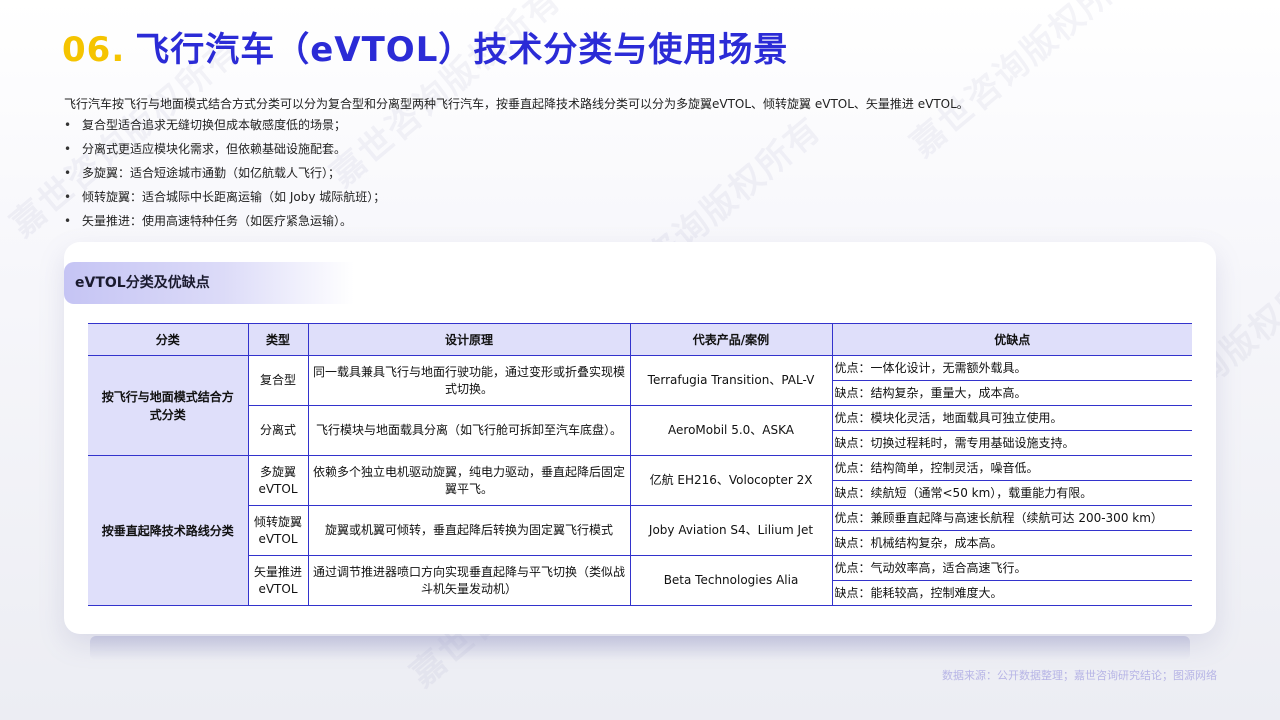 This screenshot has width=1280, height=720. I want to click on cons-cell: 缺点：切换过程耗时，需专用基础设施支持。, so click(1011, 443).